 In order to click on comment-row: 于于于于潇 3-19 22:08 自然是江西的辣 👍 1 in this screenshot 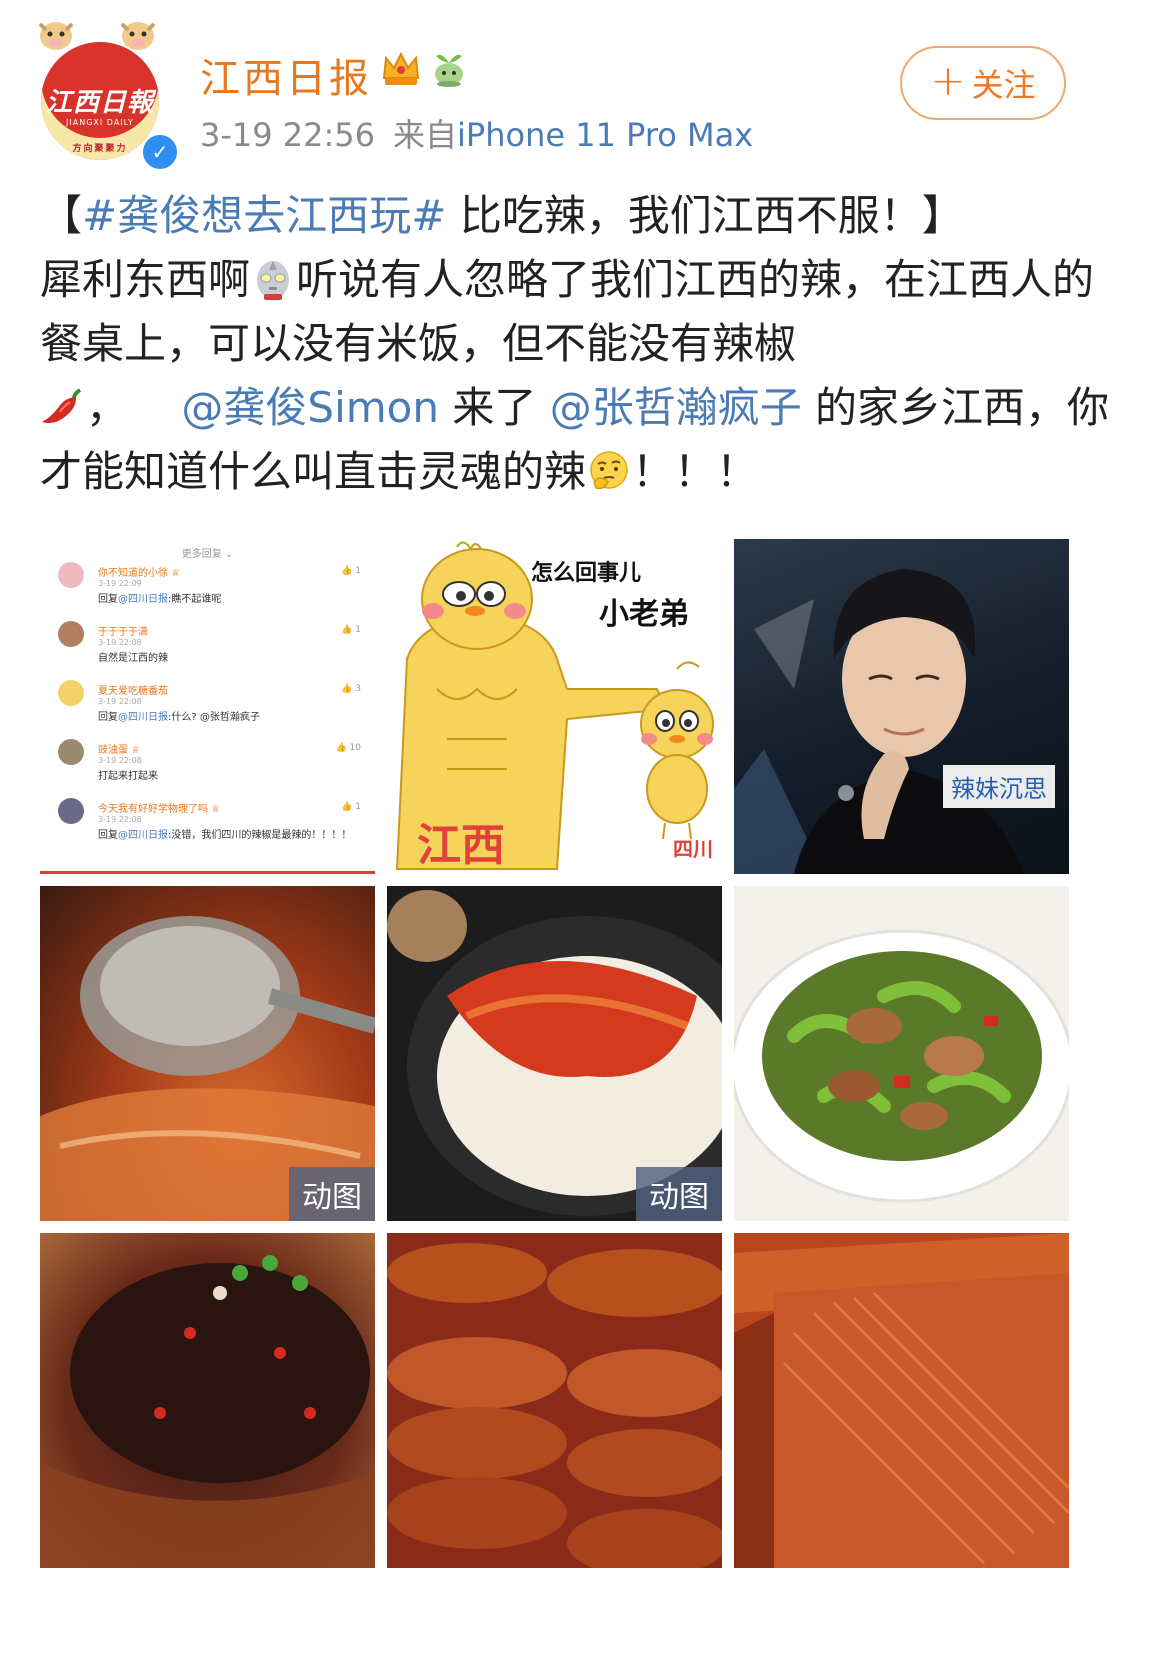, I will do `click(207, 648)`.